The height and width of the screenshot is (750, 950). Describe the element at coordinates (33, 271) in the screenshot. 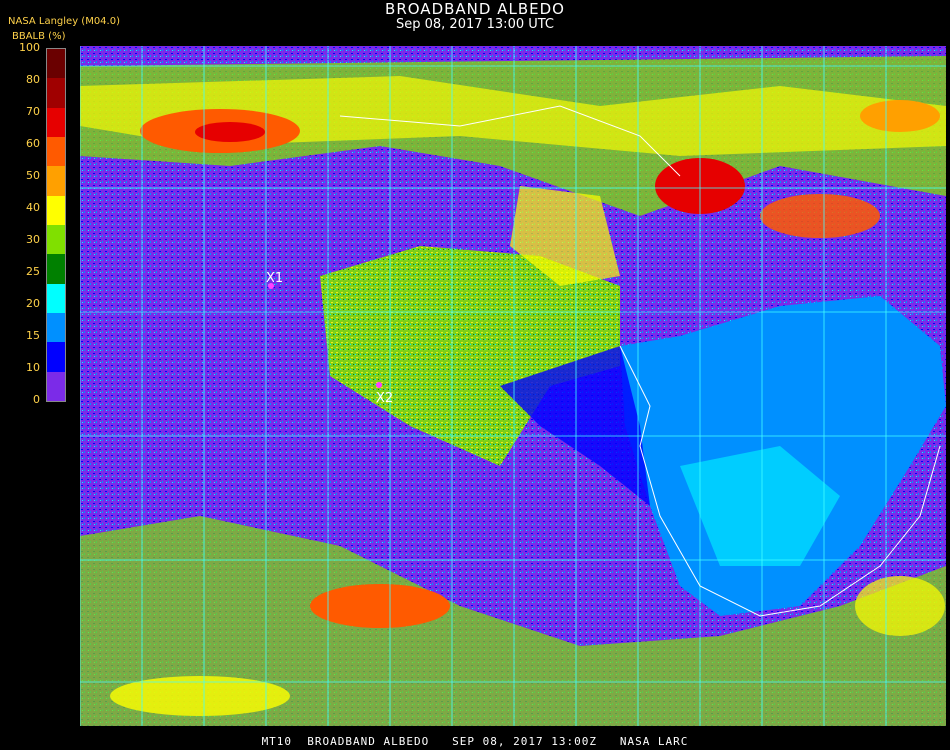

I see `legend-tick-label: 25` at that location.